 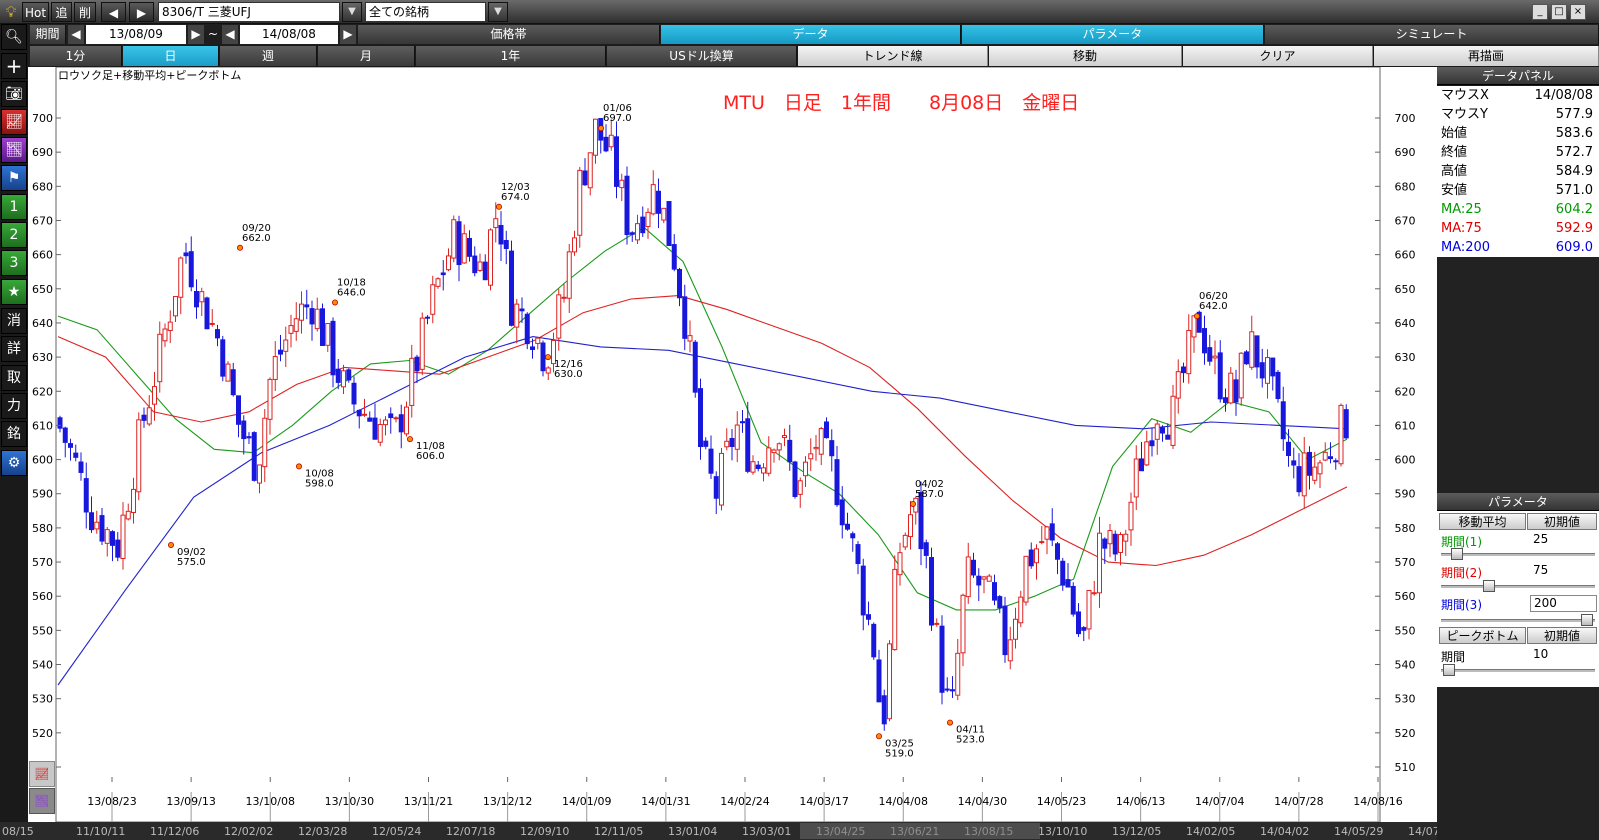 I want to click on y-tick-label-left: 580, so click(x=42, y=528).